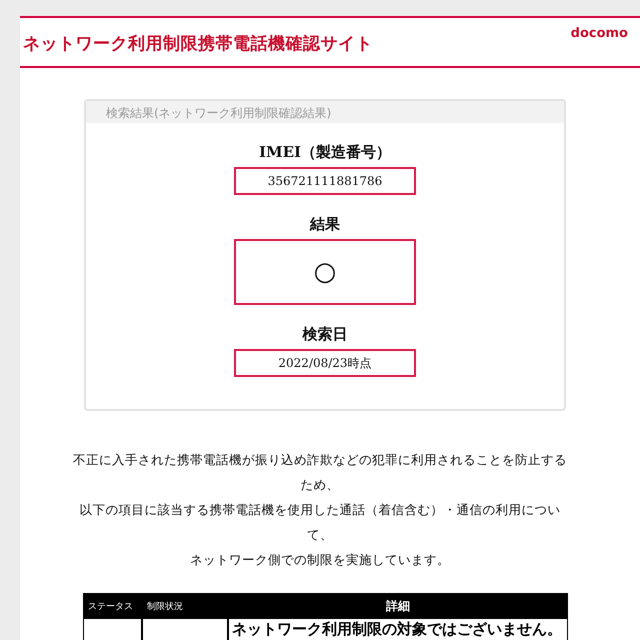 This screenshot has width=640, height=640. What do you see at coordinates (599, 34) in the screenshot?
I see `logo: docomo` at bounding box center [599, 34].